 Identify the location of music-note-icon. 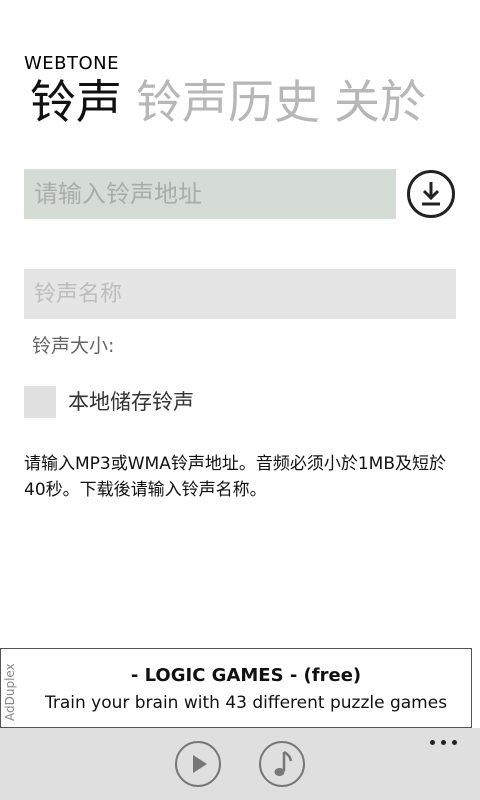
(283, 763).